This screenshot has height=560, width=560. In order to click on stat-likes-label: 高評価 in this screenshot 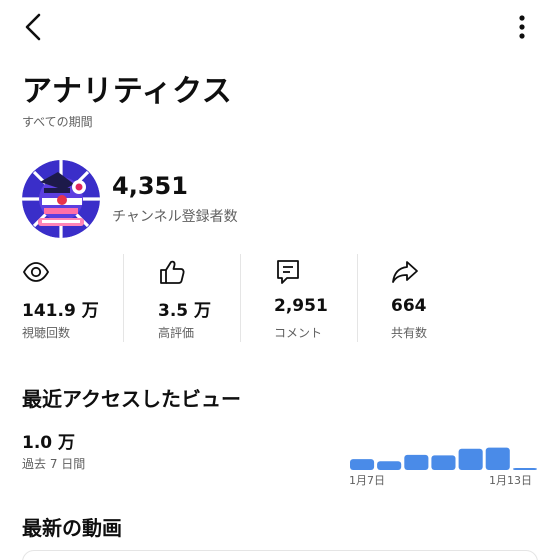, I will do `click(176, 333)`.